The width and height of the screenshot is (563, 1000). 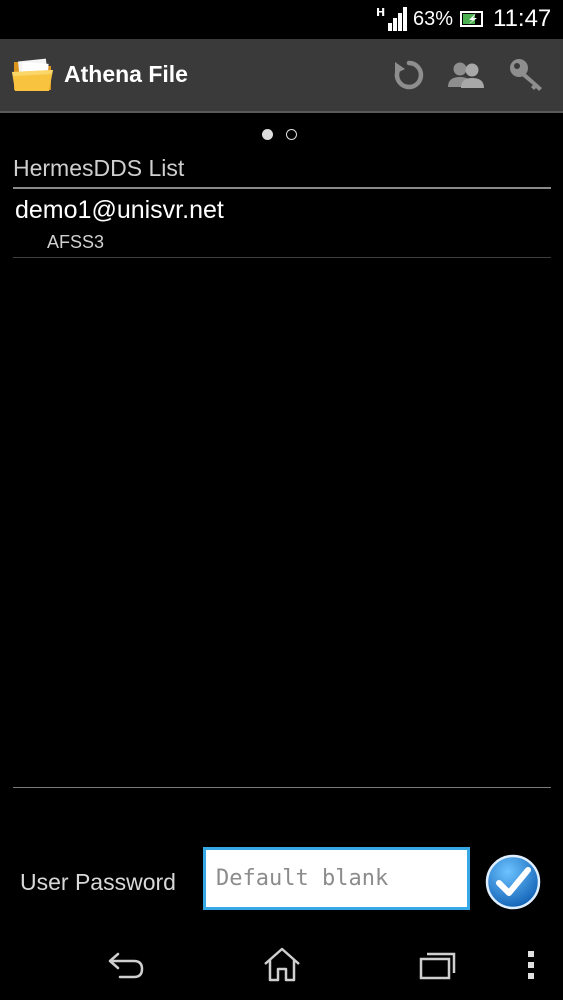 I want to click on status-bar: H 63% 11:47, so click(x=281, y=19).